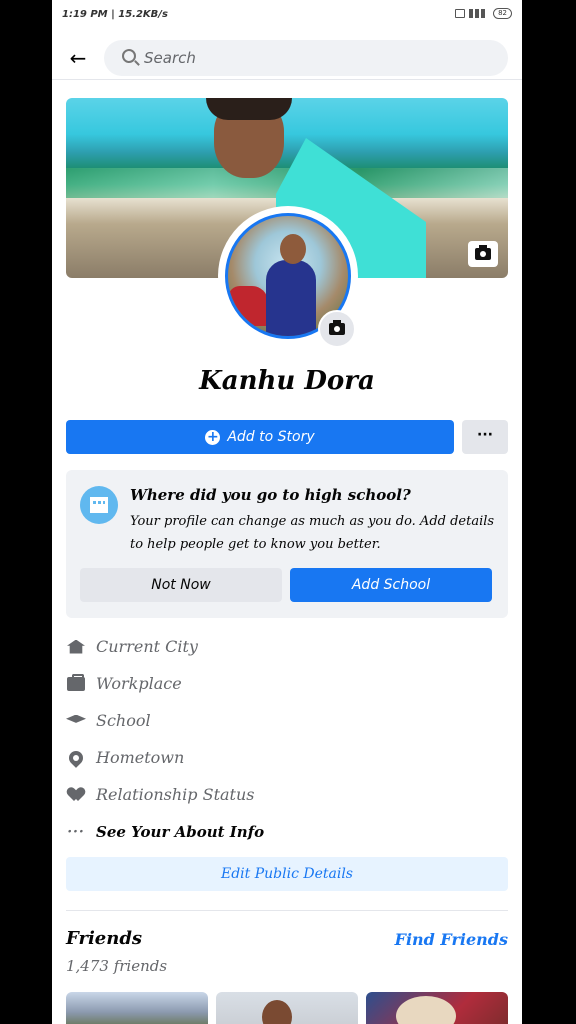 The image size is (576, 1024). What do you see at coordinates (287, 757) in the screenshot?
I see `about-hometown: Hometown` at bounding box center [287, 757].